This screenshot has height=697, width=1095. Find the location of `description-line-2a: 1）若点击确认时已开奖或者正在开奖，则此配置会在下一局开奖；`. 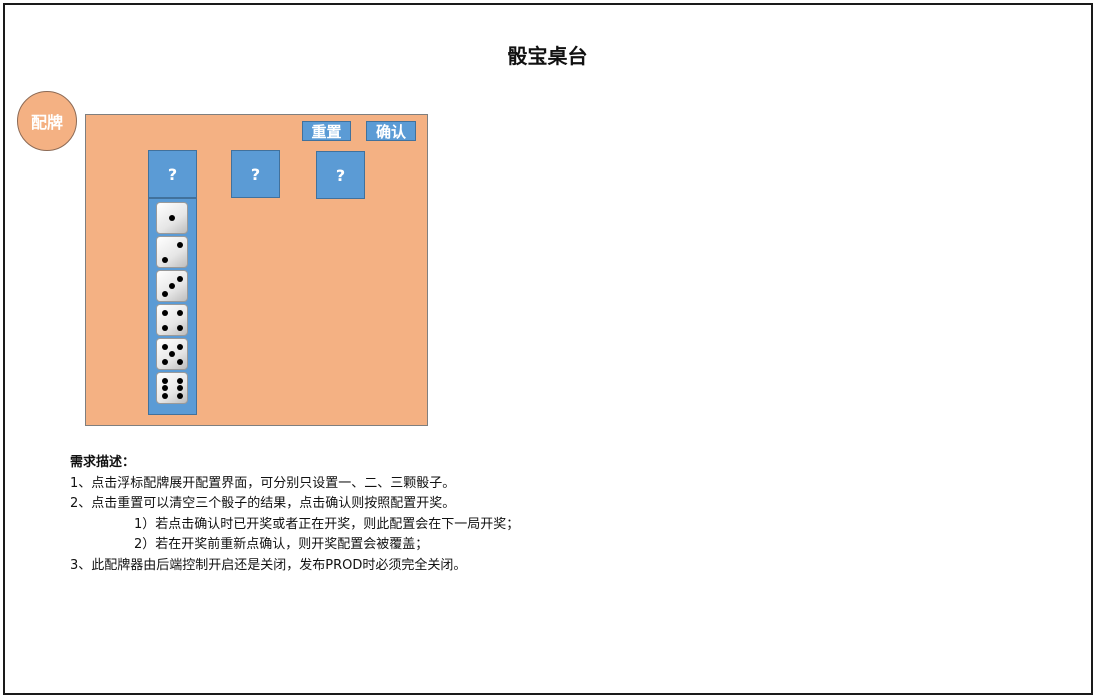

description-line-2a: 1）若点击确认时已开奖或者正在开奖，则此配置会在下一局开奖； is located at coordinates (327, 524).